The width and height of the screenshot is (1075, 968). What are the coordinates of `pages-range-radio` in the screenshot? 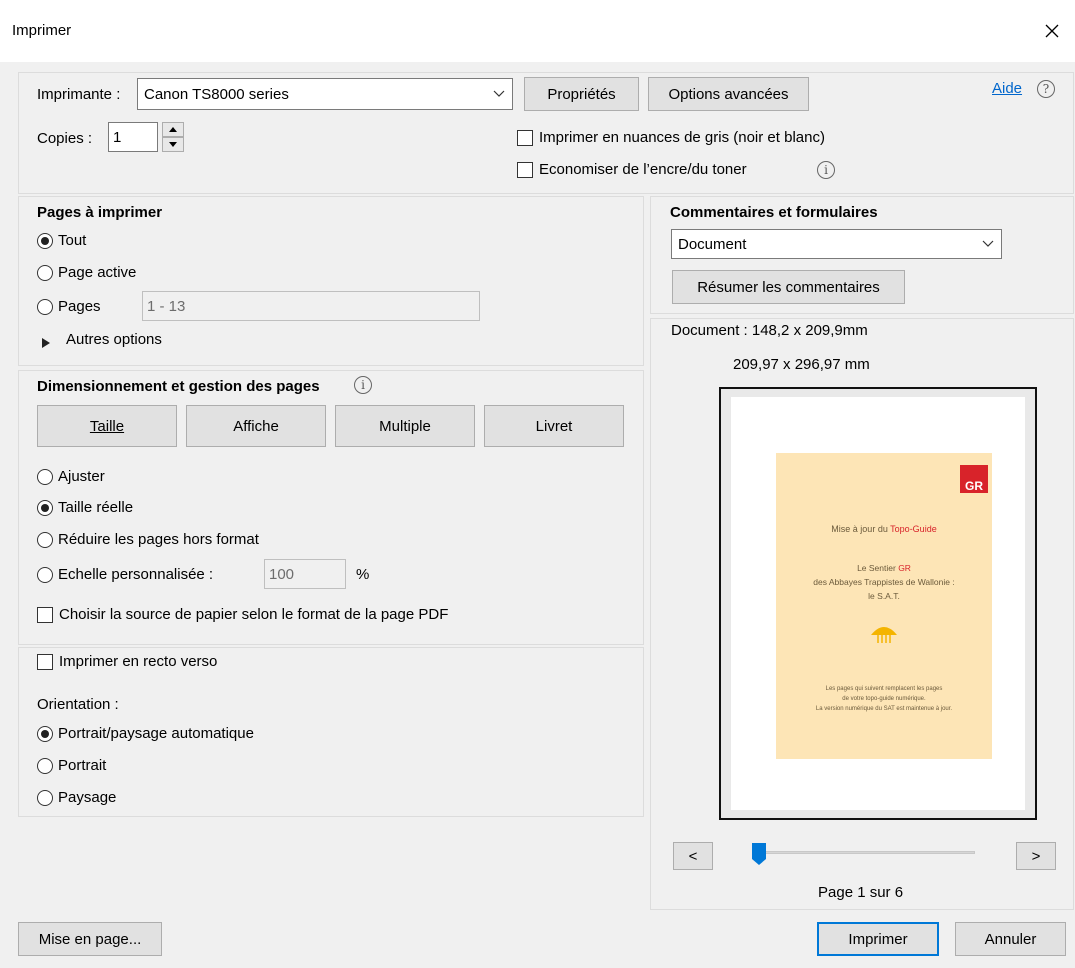 It's located at (45, 307).